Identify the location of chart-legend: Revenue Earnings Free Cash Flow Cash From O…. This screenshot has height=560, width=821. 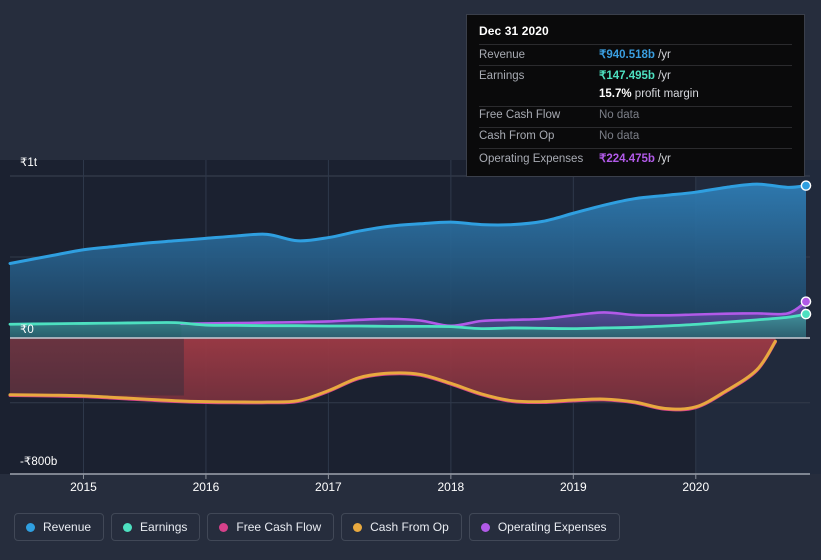
(317, 527).